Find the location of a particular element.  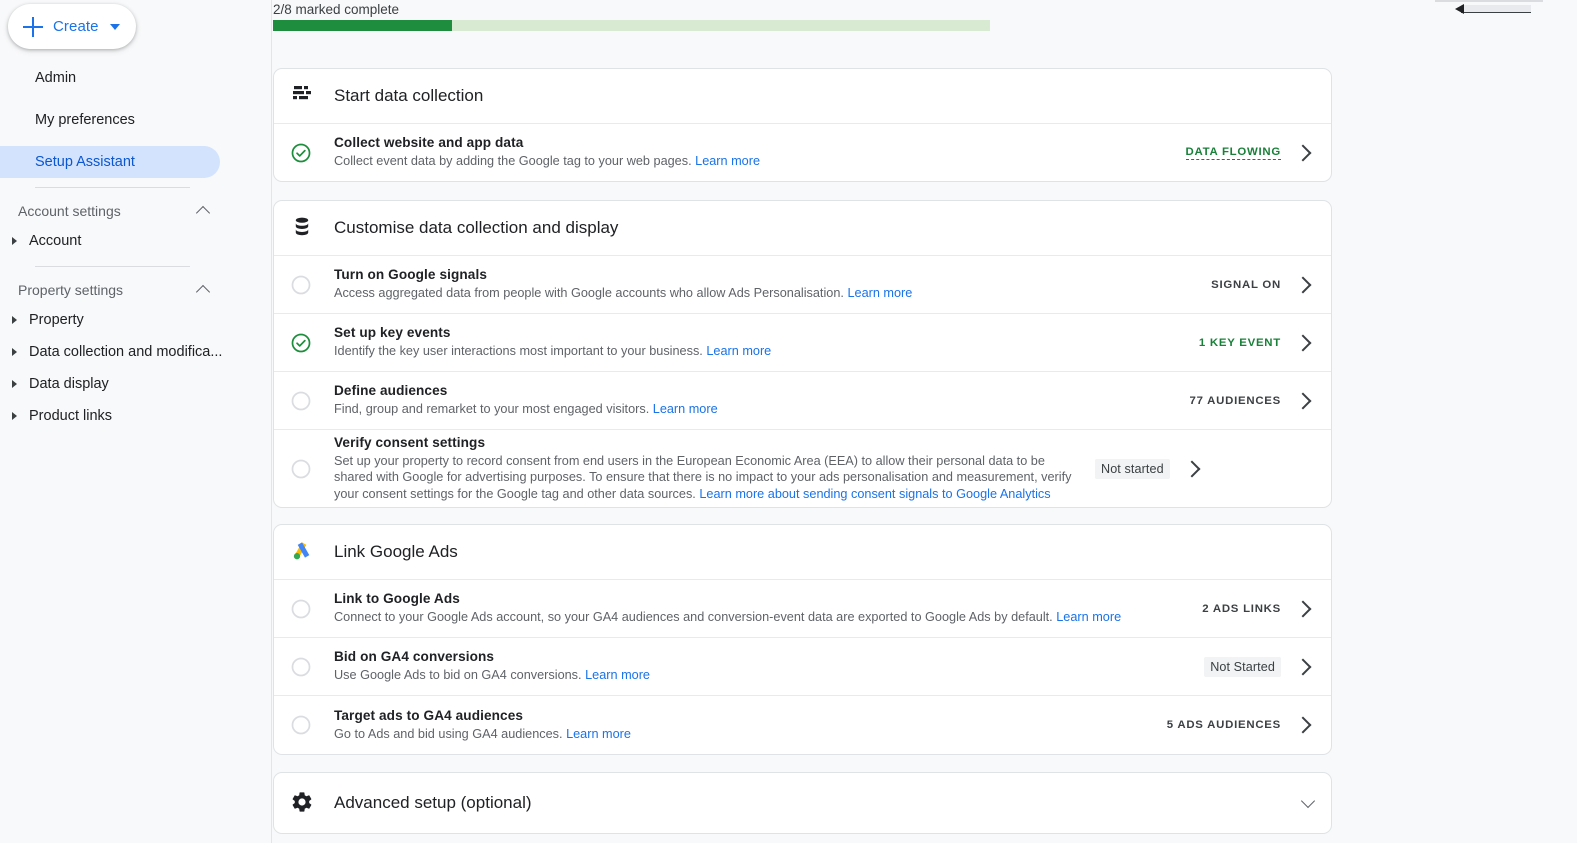

task-title: Verify consent settings is located at coordinates (410, 443).